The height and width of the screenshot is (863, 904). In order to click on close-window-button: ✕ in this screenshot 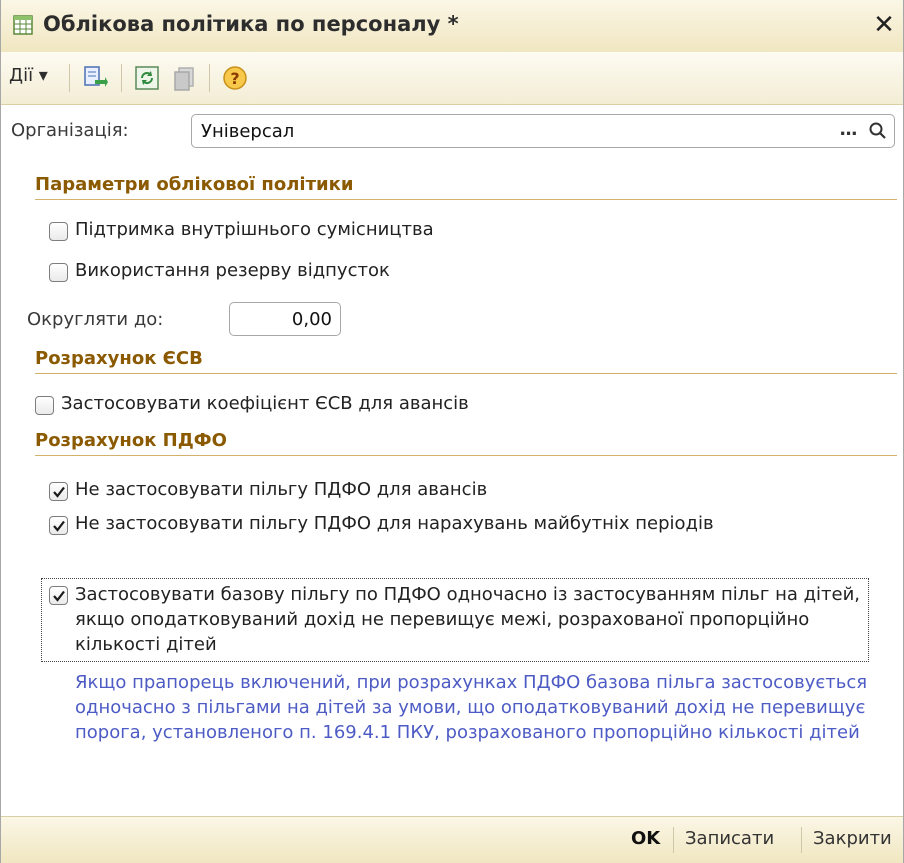, I will do `click(884, 25)`.